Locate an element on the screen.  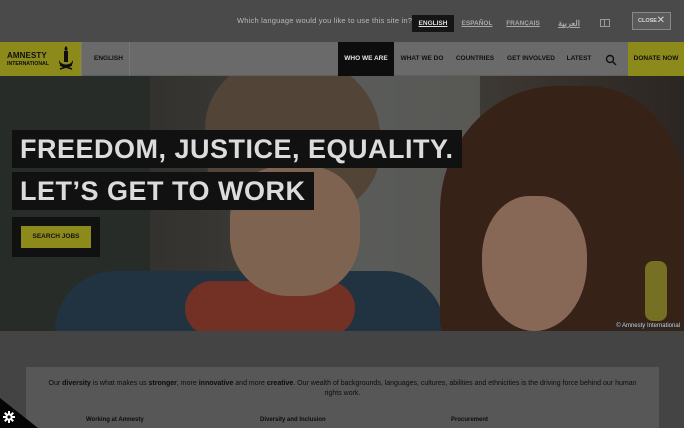
search-icon is located at coordinates (611, 60).